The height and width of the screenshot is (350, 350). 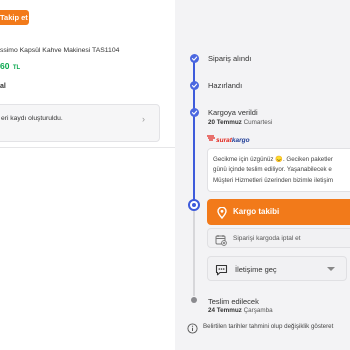 What do you see at coordinates (192, 330) in the screenshot?
I see `info-icon` at bounding box center [192, 330].